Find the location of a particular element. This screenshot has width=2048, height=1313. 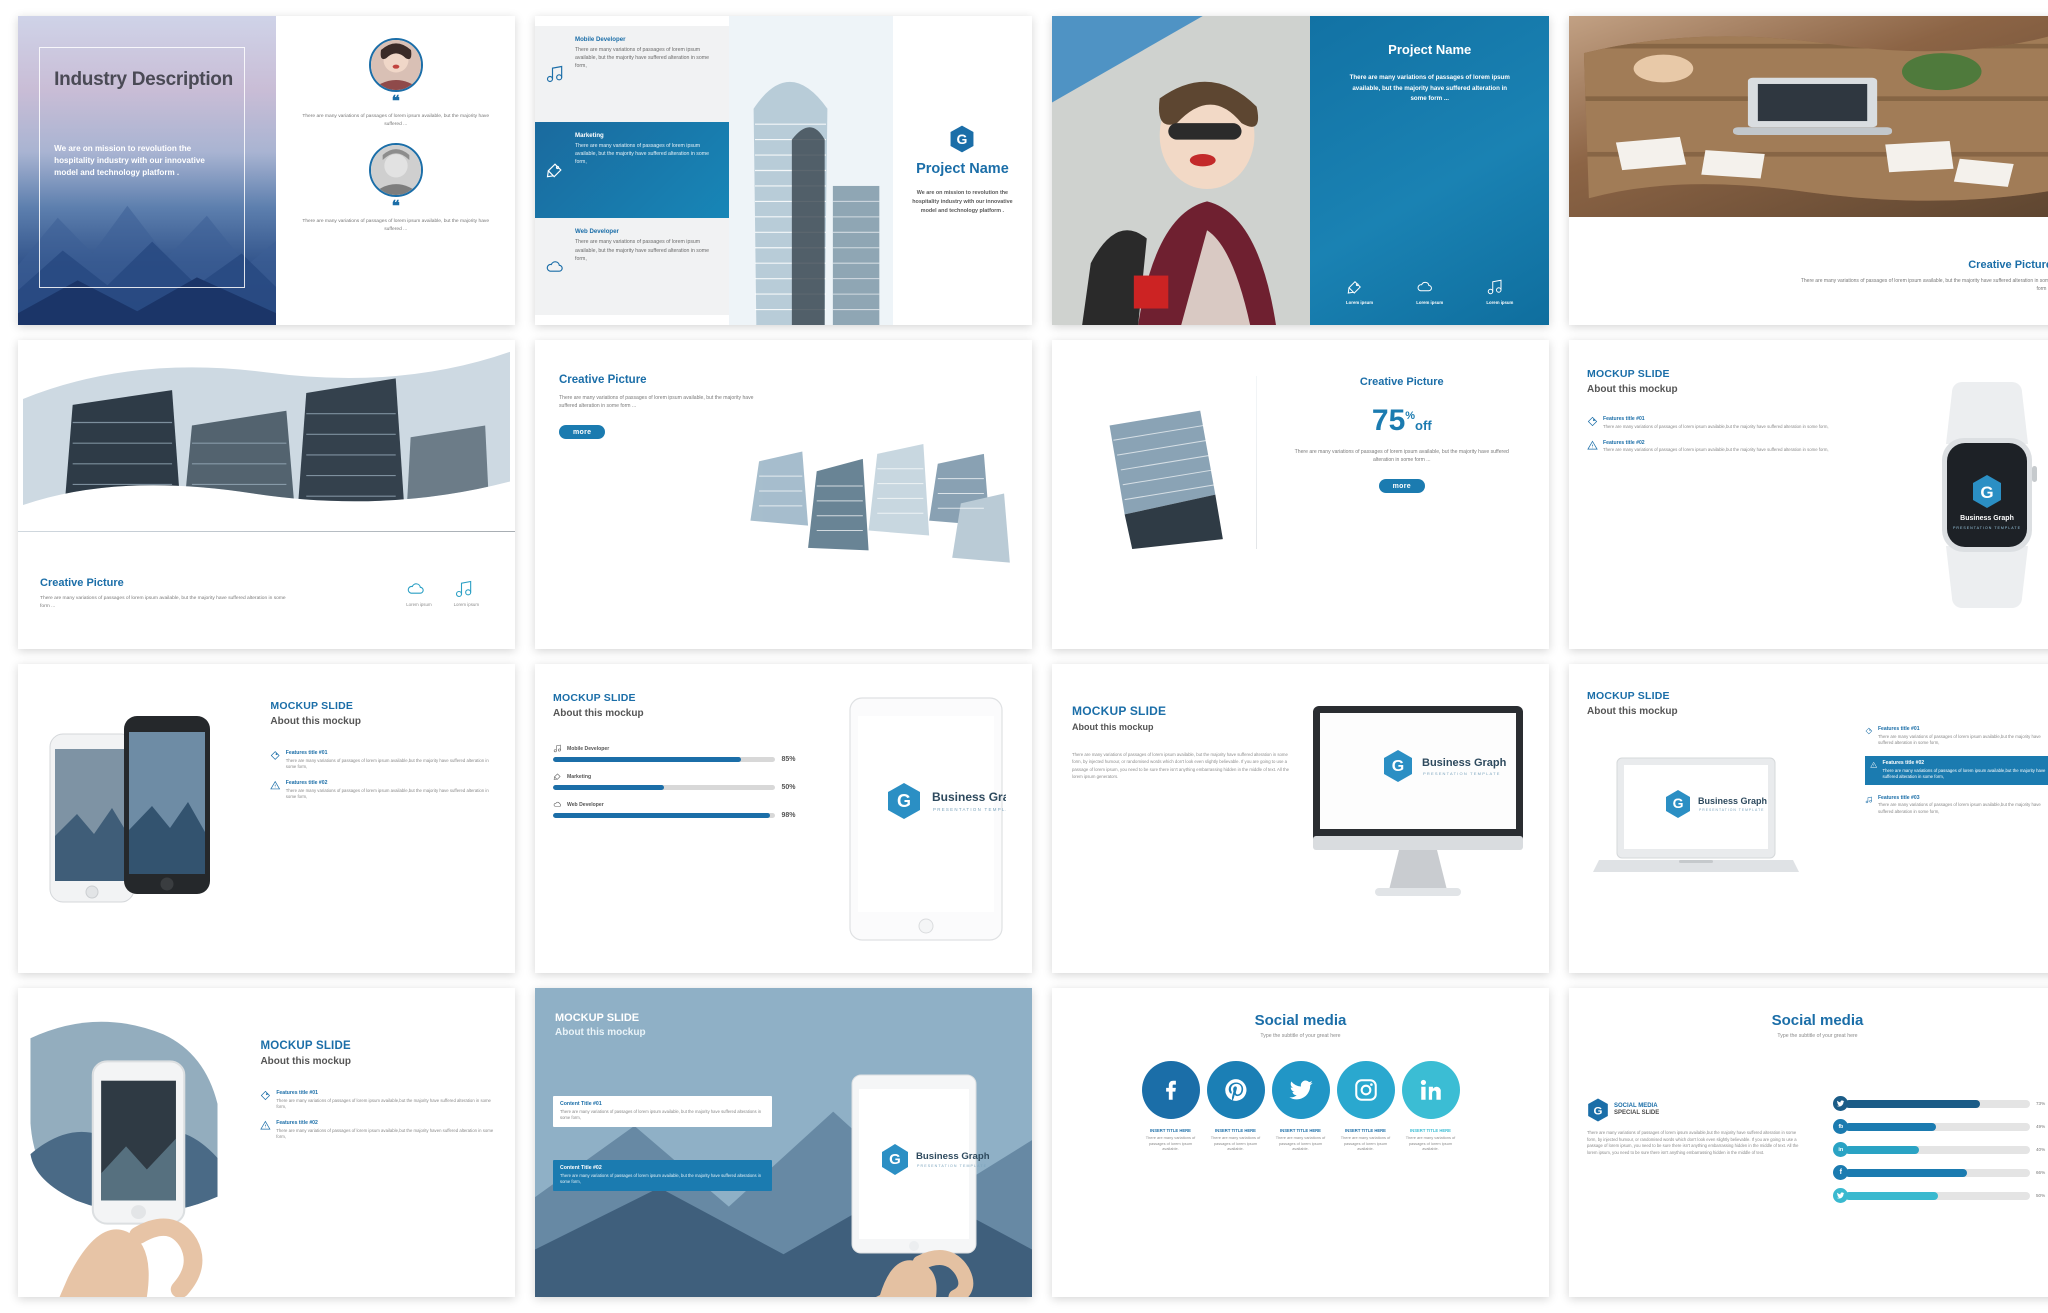

instagram-icon is located at coordinates (1365, 1090).